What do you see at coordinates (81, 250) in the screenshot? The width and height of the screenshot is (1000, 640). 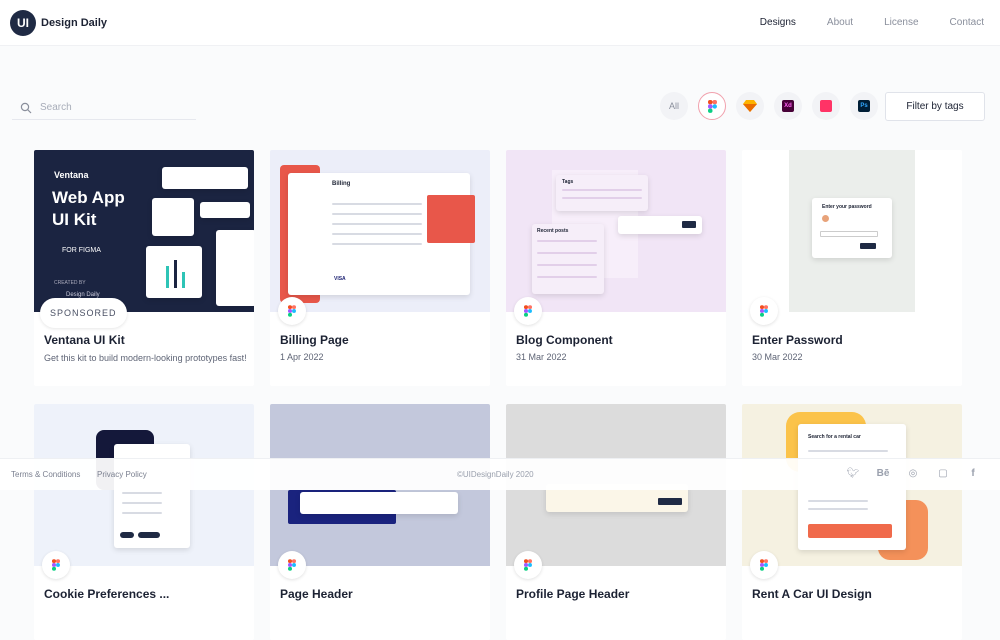 I see `thumb-tag: FOR FIGMA` at bounding box center [81, 250].